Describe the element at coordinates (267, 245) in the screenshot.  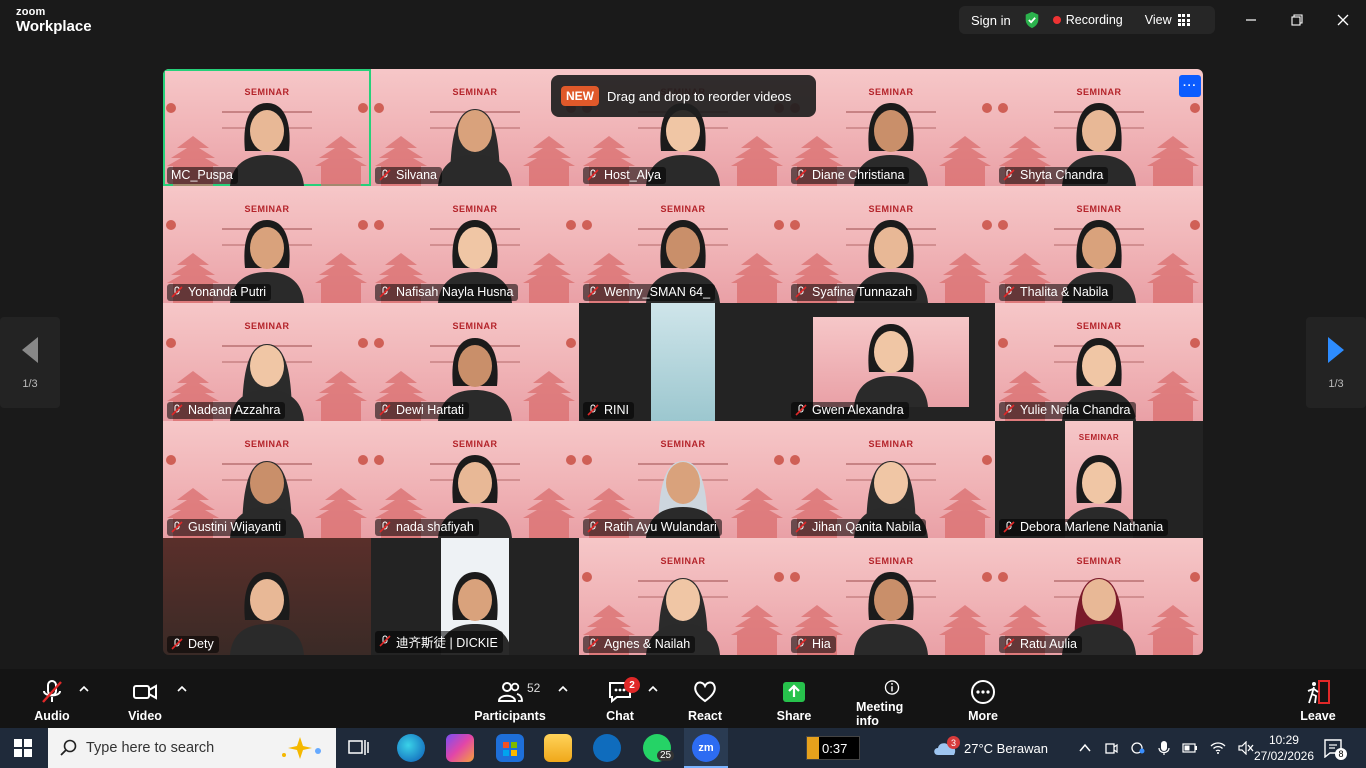
I see `video-tile: SEMINAR Yonanda Putri` at that location.